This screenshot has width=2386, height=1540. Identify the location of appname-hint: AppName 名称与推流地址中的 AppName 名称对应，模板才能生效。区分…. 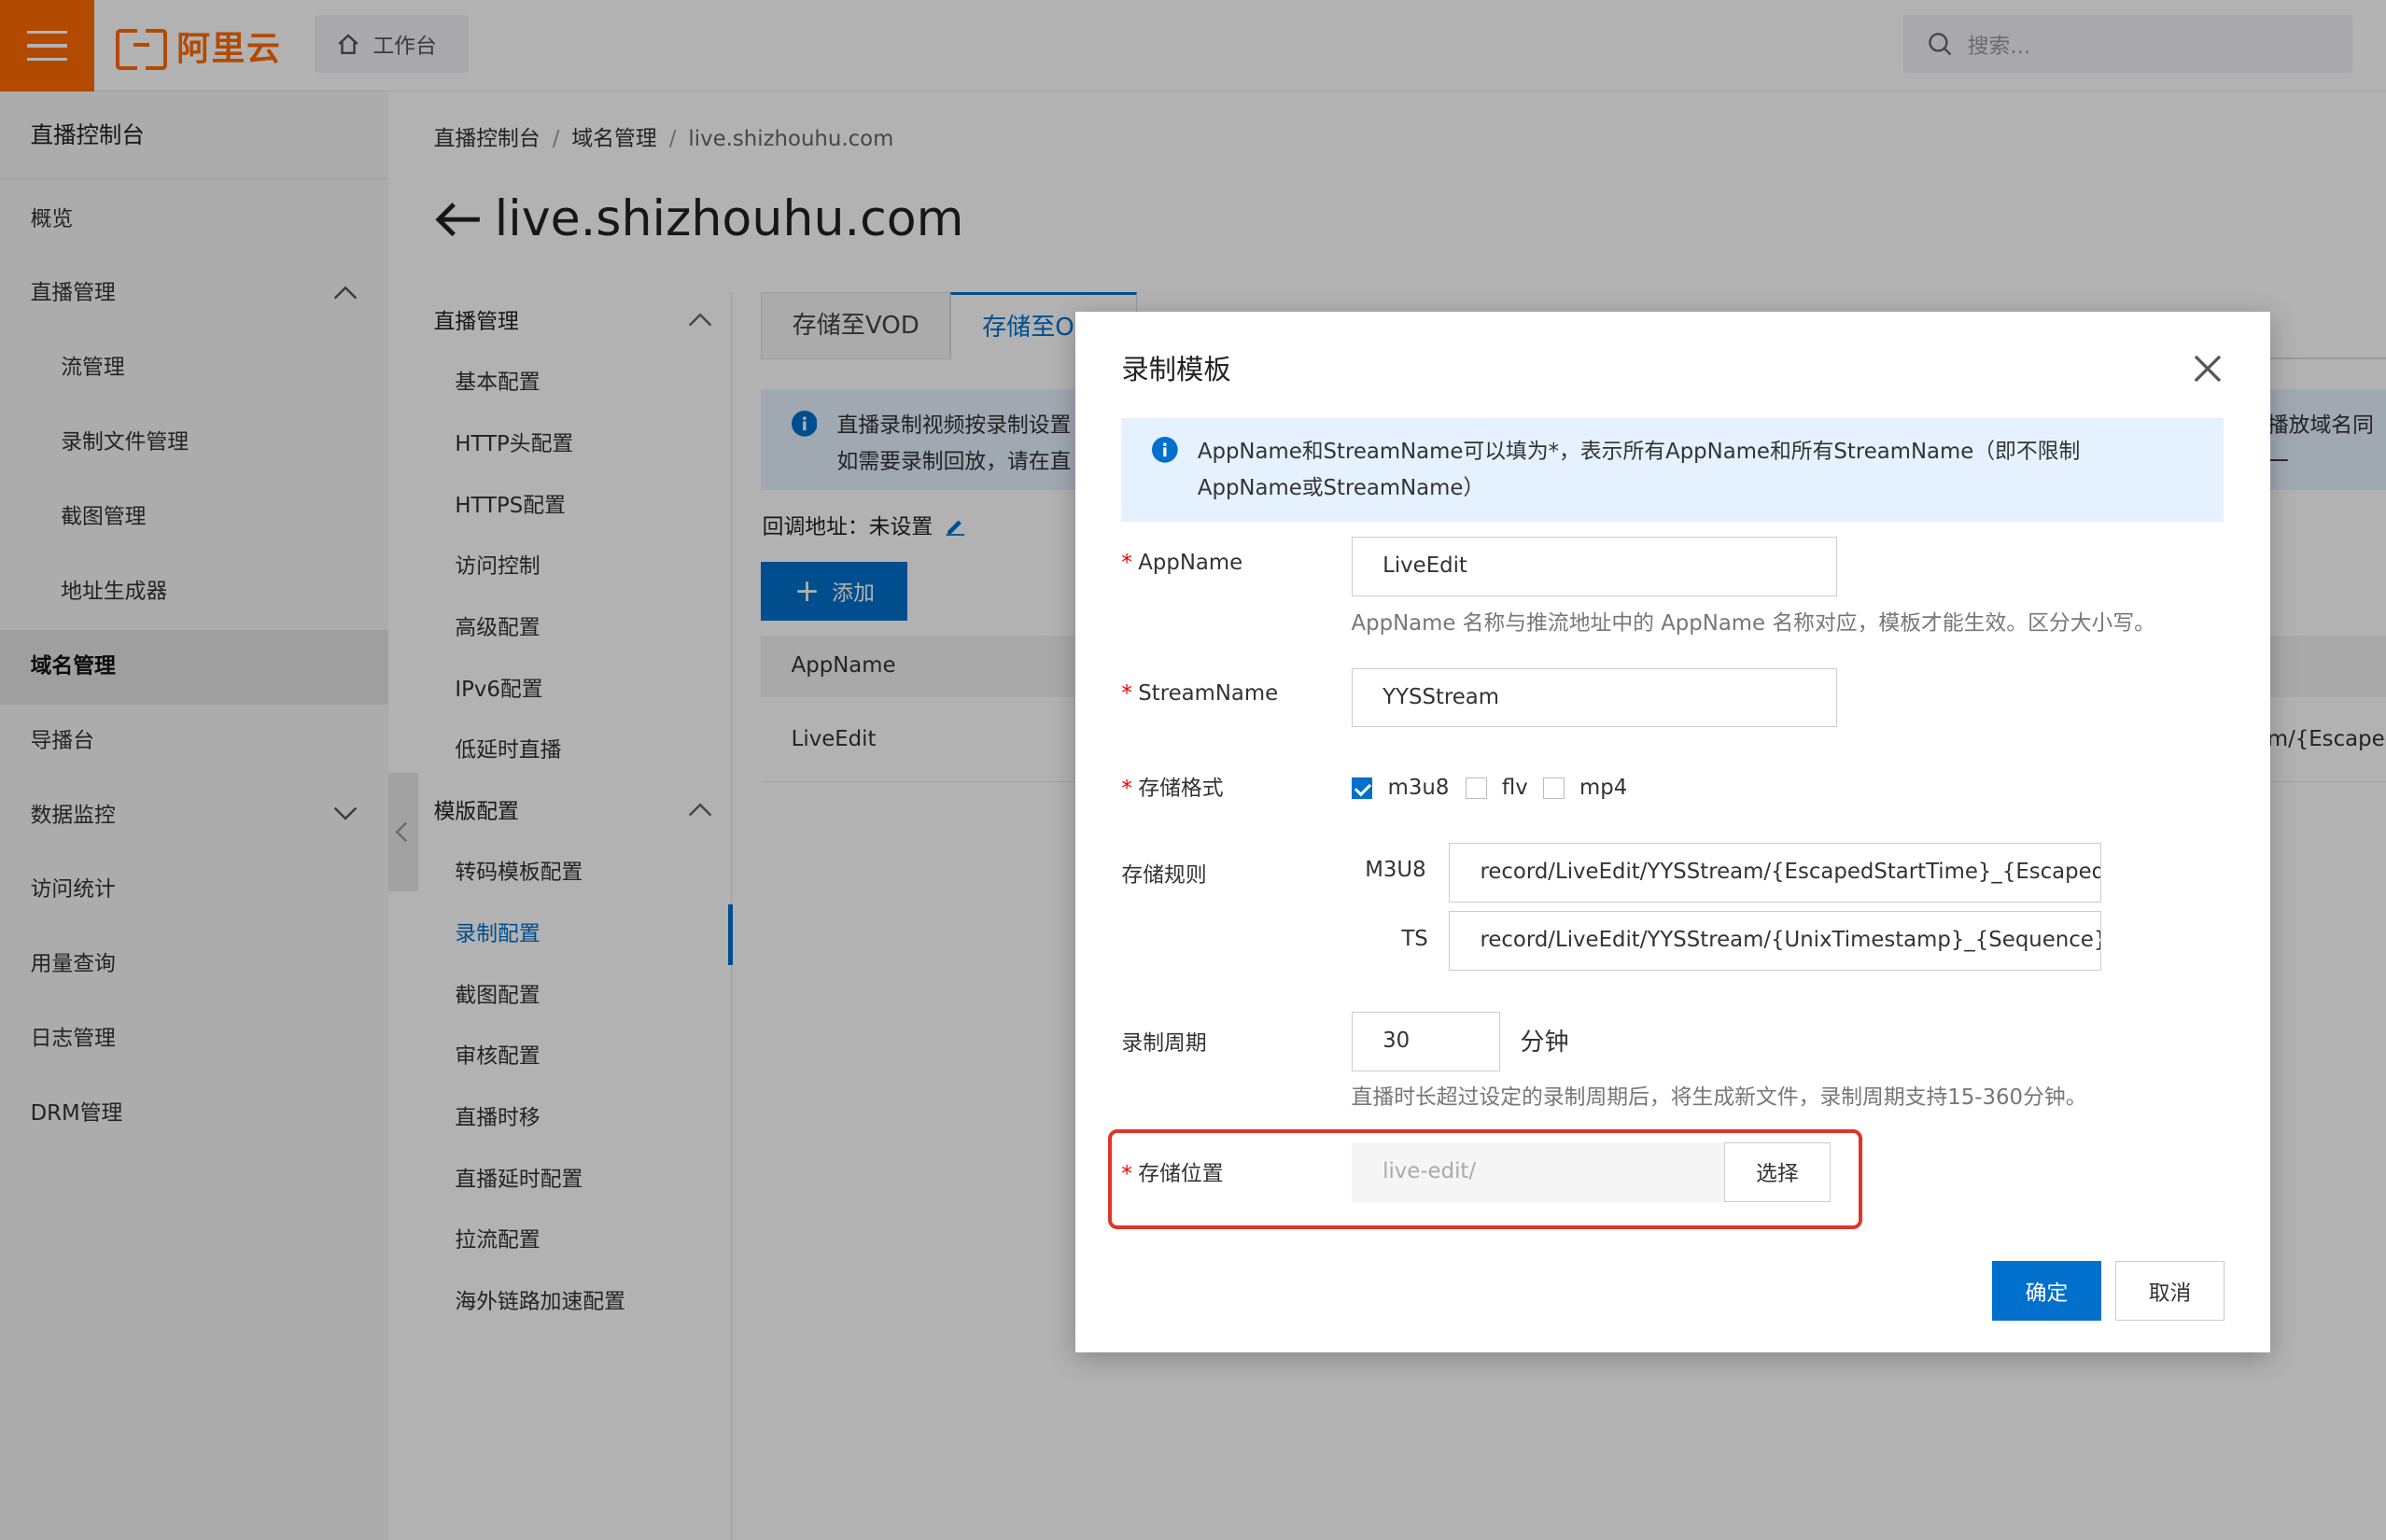
(1753, 623).